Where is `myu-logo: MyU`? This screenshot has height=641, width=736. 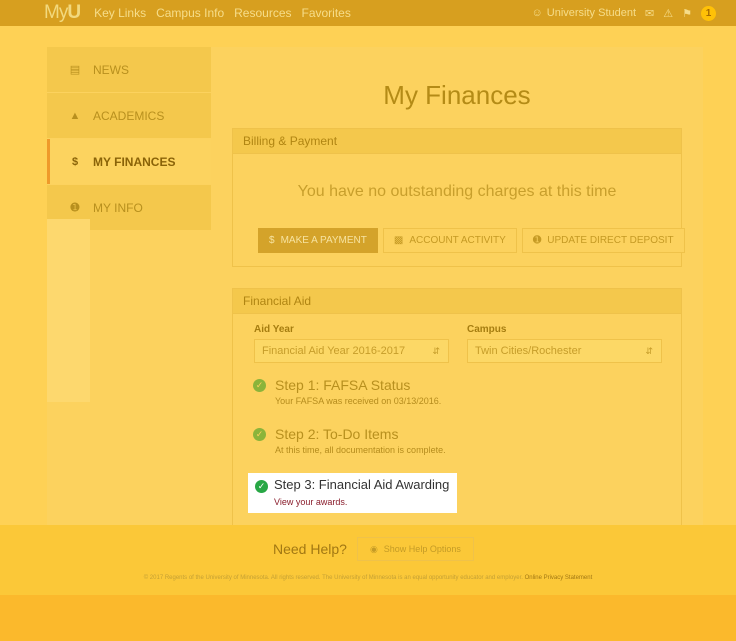
myu-logo: MyU is located at coordinates (62, 13).